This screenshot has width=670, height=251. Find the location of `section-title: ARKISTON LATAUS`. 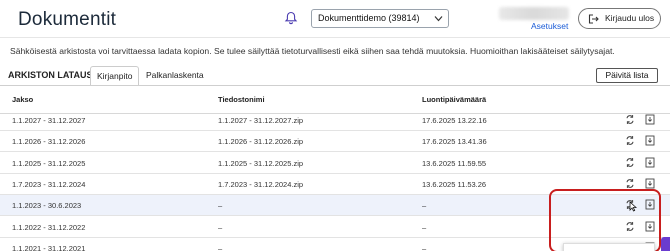

section-title: ARKISTON LATAUS is located at coordinates (50, 75).